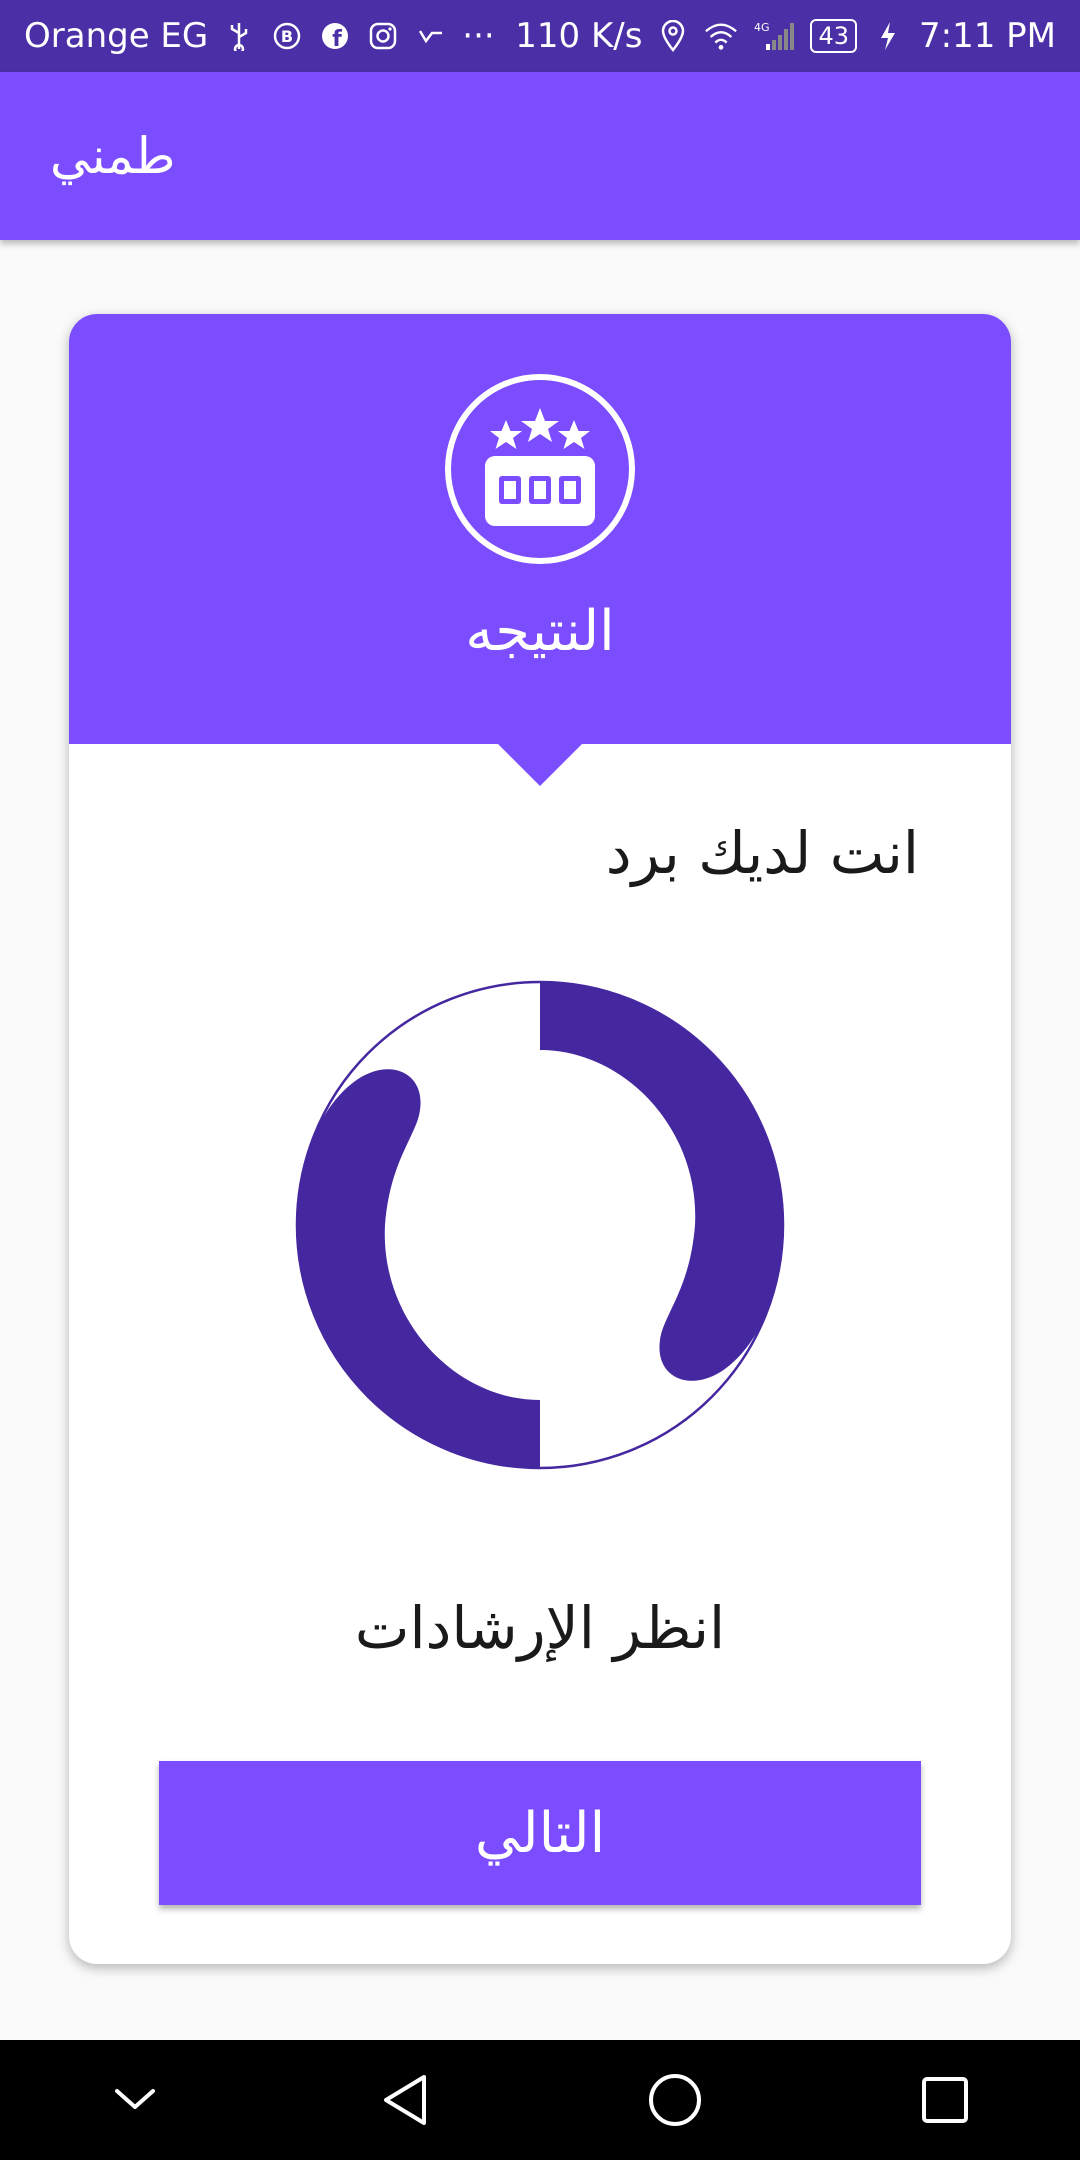 The height and width of the screenshot is (2160, 1080). What do you see at coordinates (945, 2100) in the screenshot?
I see `recents-icon` at bounding box center [945, 2100].